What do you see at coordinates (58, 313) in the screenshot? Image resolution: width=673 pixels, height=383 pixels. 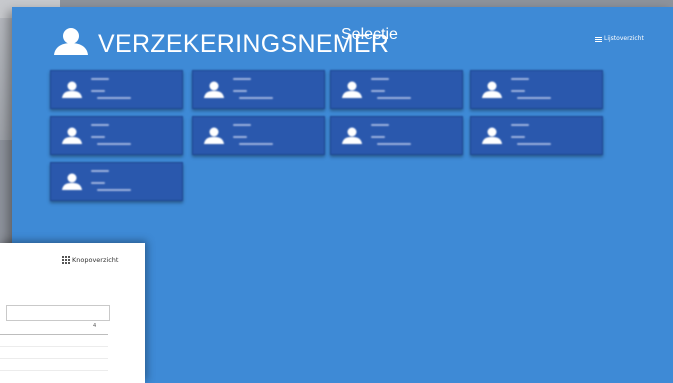 I see `search-input` at bounding box center [58, 313].